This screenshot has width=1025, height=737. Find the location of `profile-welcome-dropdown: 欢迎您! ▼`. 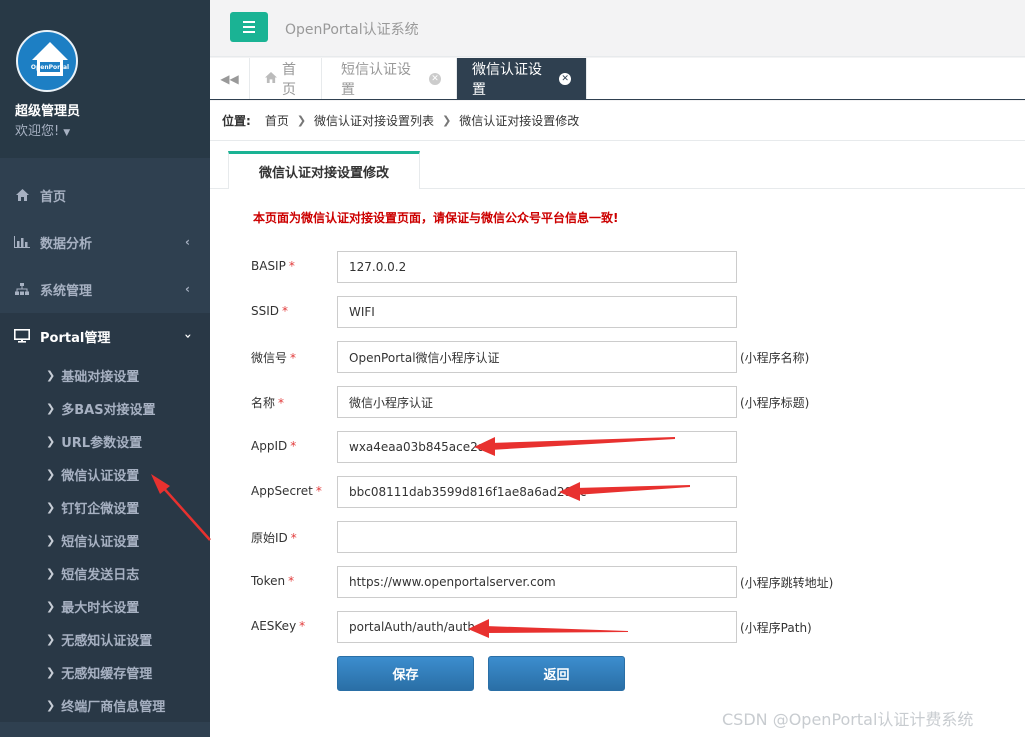

profile-welcome-dropdown: 欢迎您! ▼ is located at coordinates (42, 129).